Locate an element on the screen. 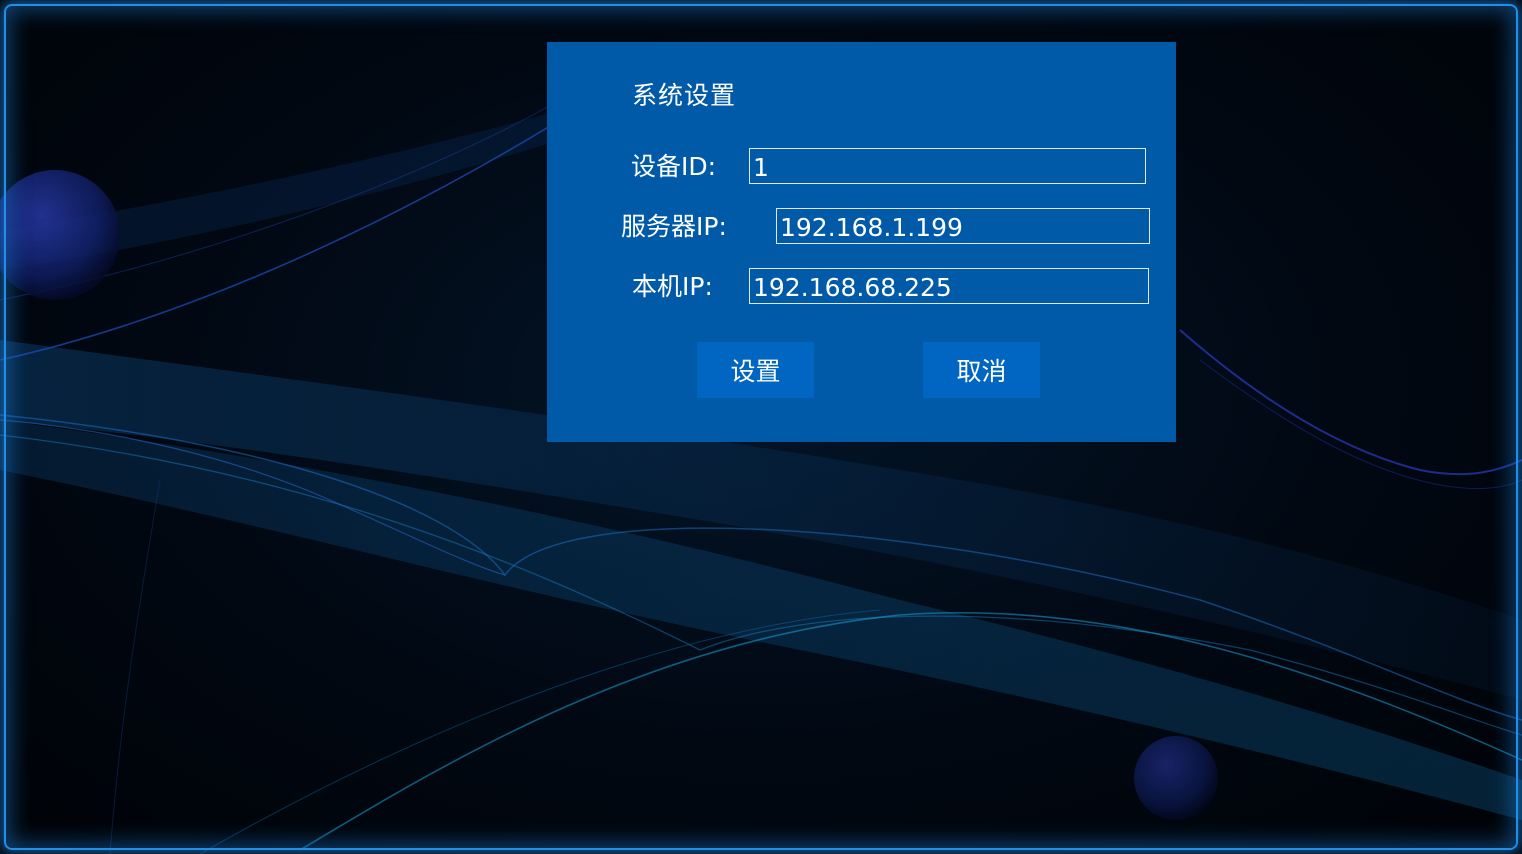 The width and height of the screenshot is (1522, 854). device-id-input is located at coordinates (947, 166).